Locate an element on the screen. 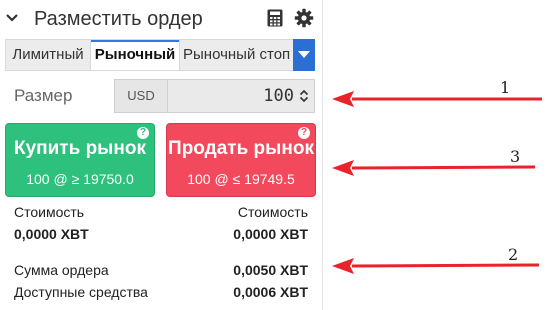 The height and width of the screenshot is (310, 557). buy-button-label: Купить рынок is located at coordinates (79, 148).